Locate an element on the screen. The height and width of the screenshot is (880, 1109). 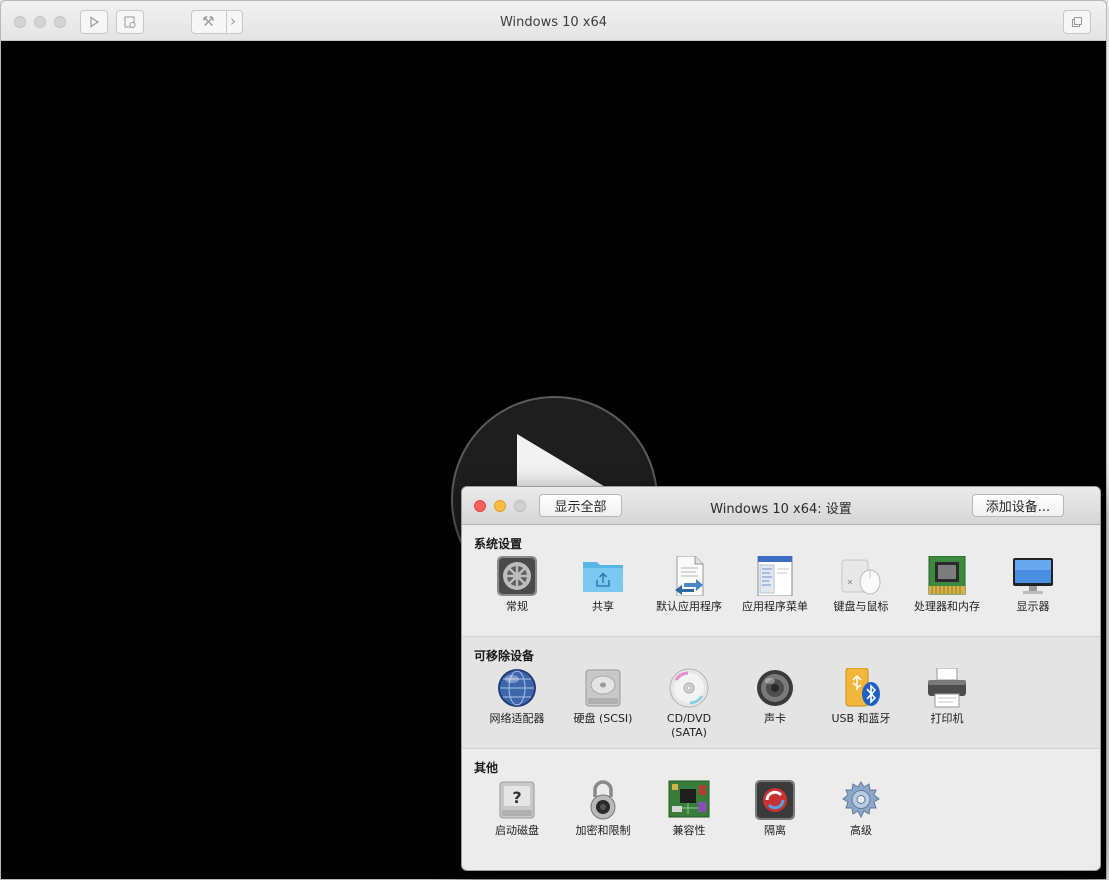
shared-folder-icon is located at coordinates (603, 577).